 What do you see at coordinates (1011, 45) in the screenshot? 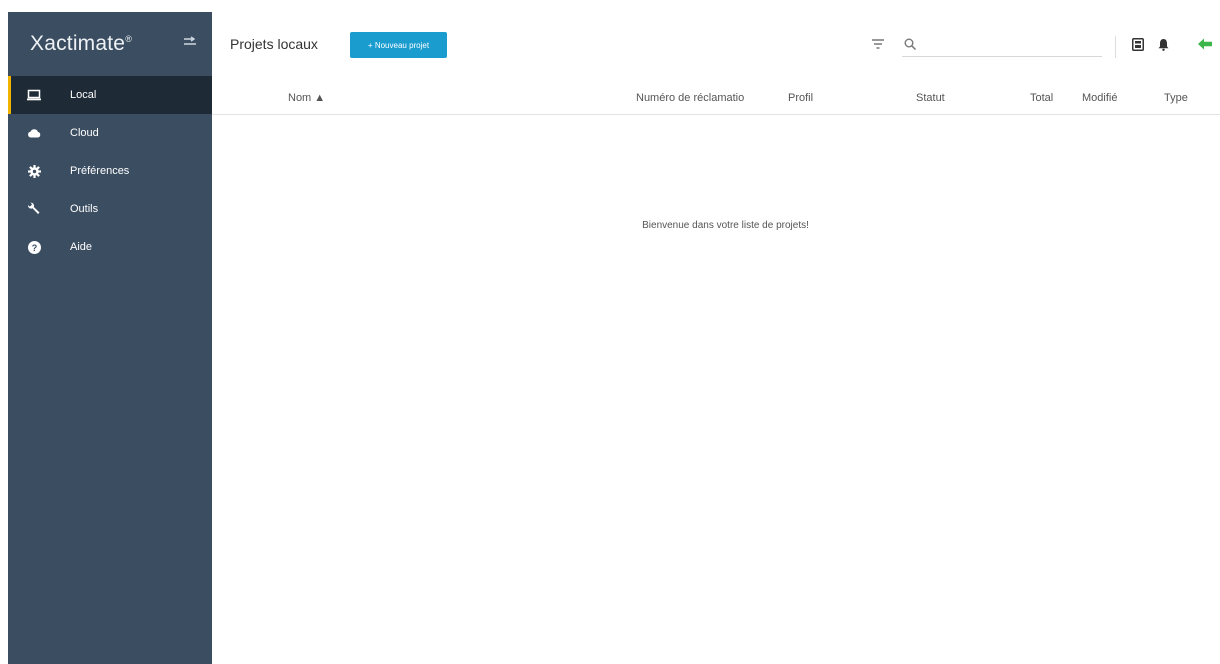
I see `search-input` at bounding box center [1011, 45].